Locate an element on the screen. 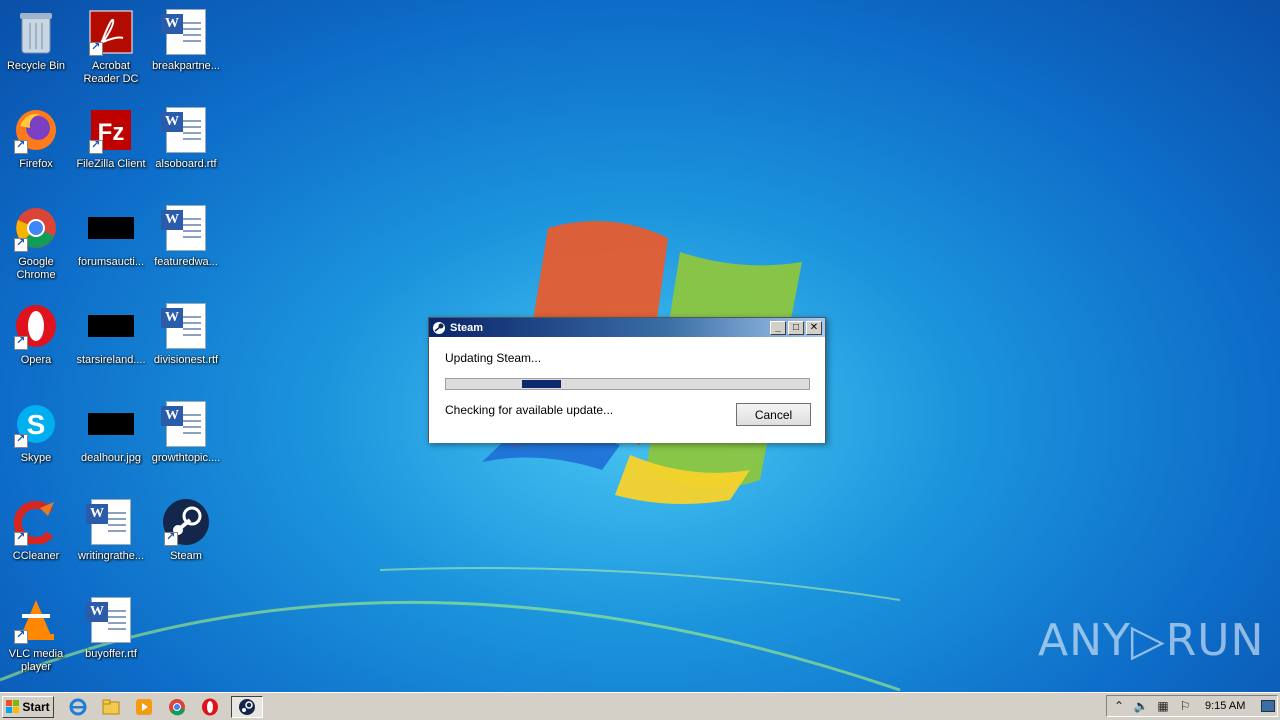  desktop-icon-label: Acrobat Reader DC is located at coordinates (111, 72).